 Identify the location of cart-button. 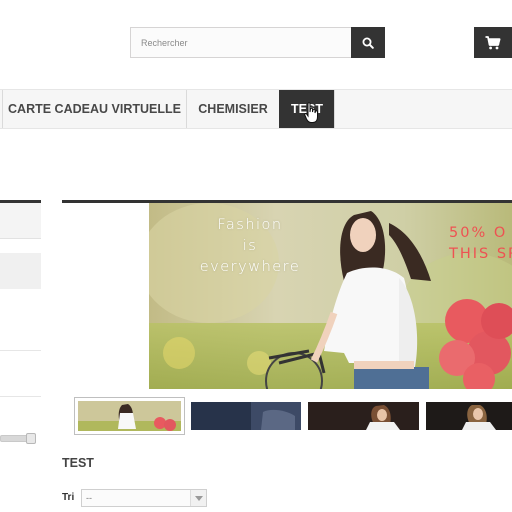
(493, 42).